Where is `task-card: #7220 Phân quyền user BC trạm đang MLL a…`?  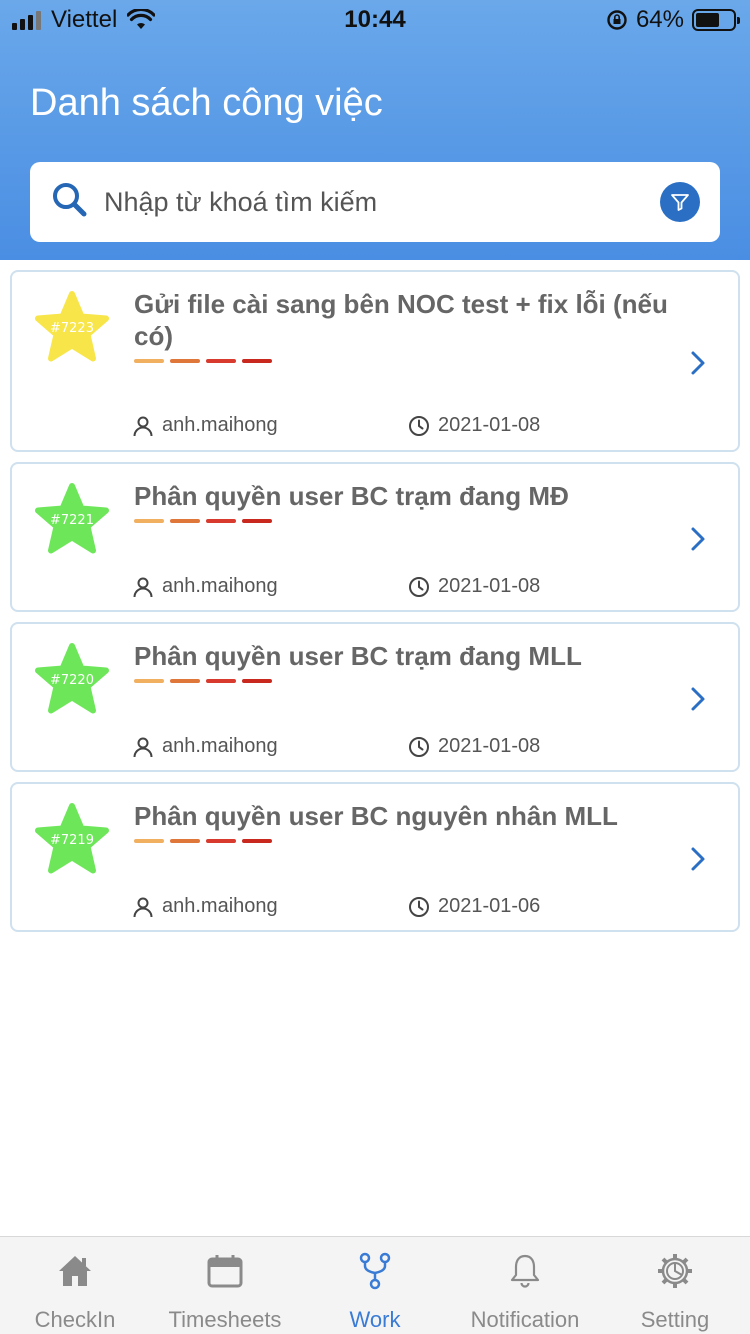 task-card: #7220 Phân quyền user BC trạm đang MLL a… is located at coordinates (375, 697).